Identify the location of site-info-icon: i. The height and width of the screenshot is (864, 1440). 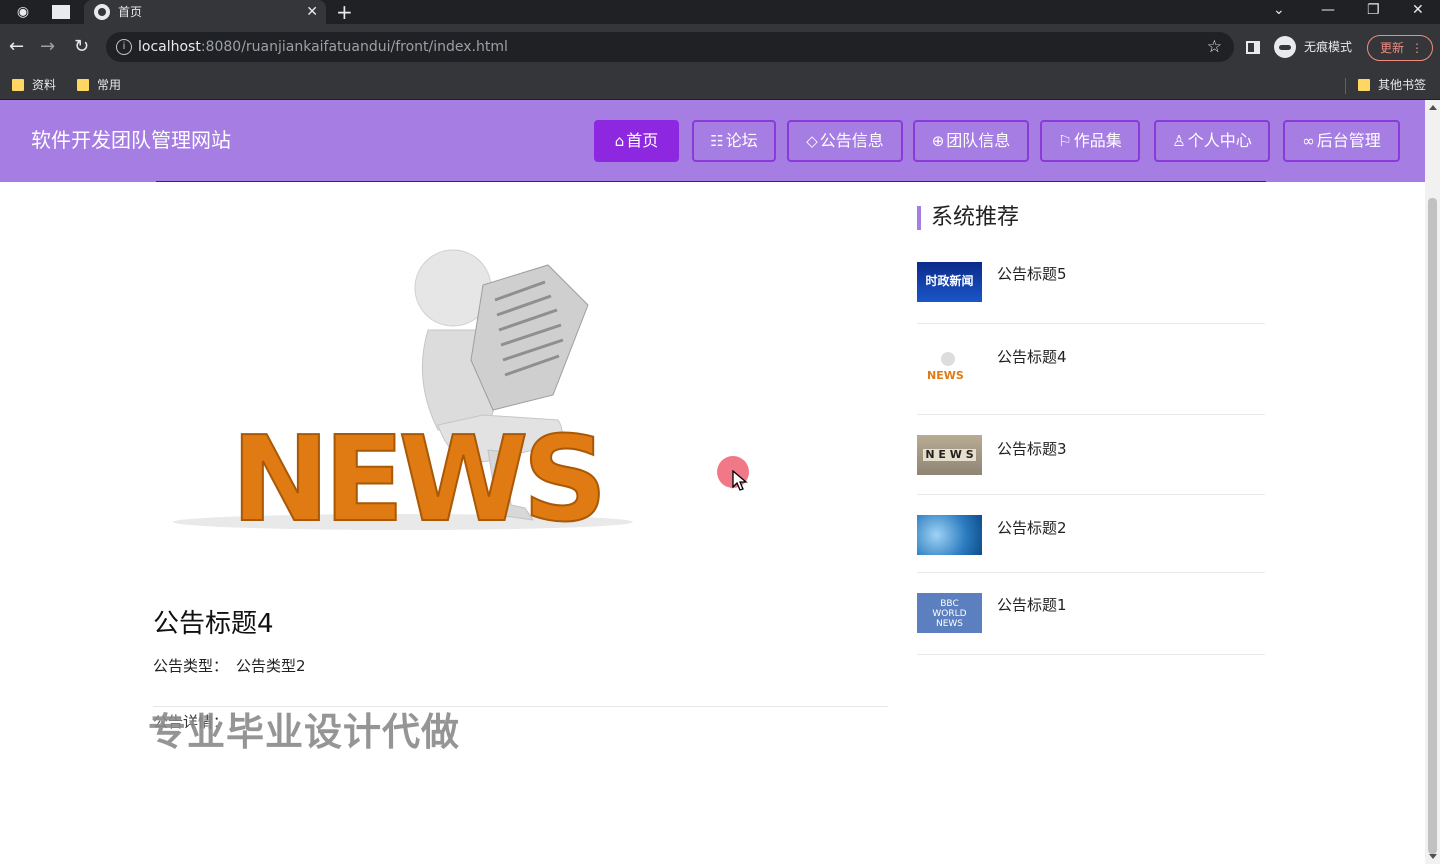
(124, 47).